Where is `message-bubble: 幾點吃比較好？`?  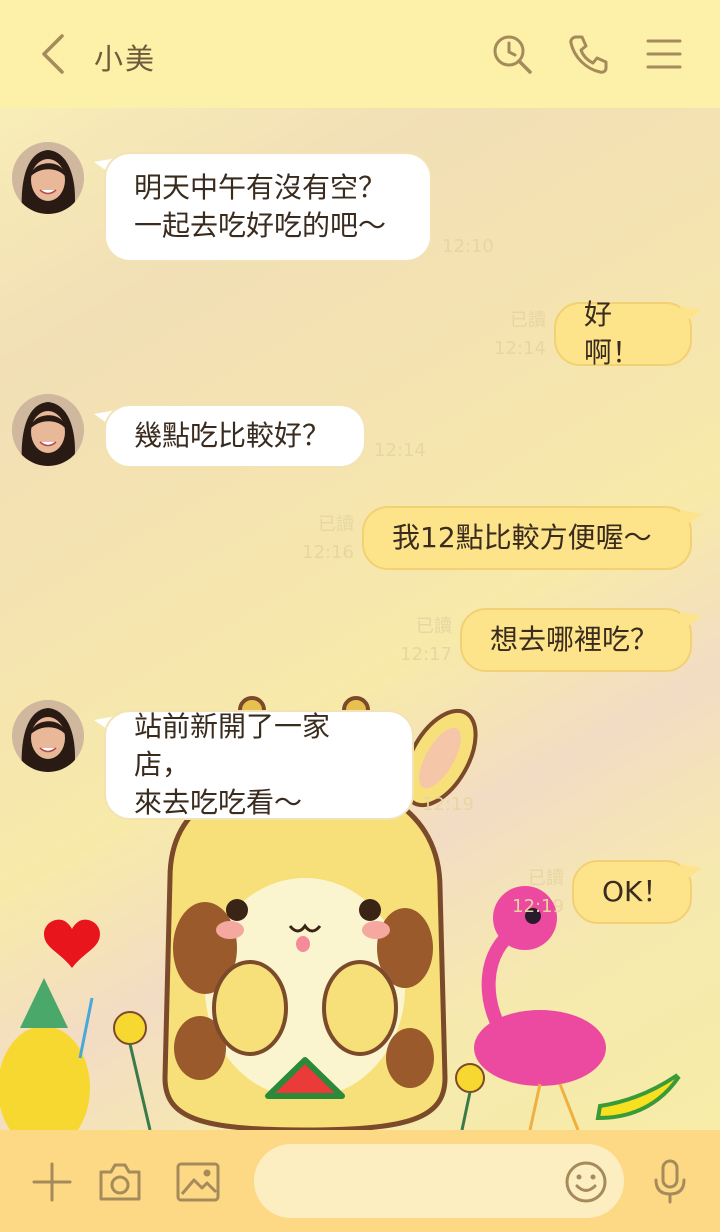
message-bubble: 幾點吃比較好？ is located at coordinates (235, 436).